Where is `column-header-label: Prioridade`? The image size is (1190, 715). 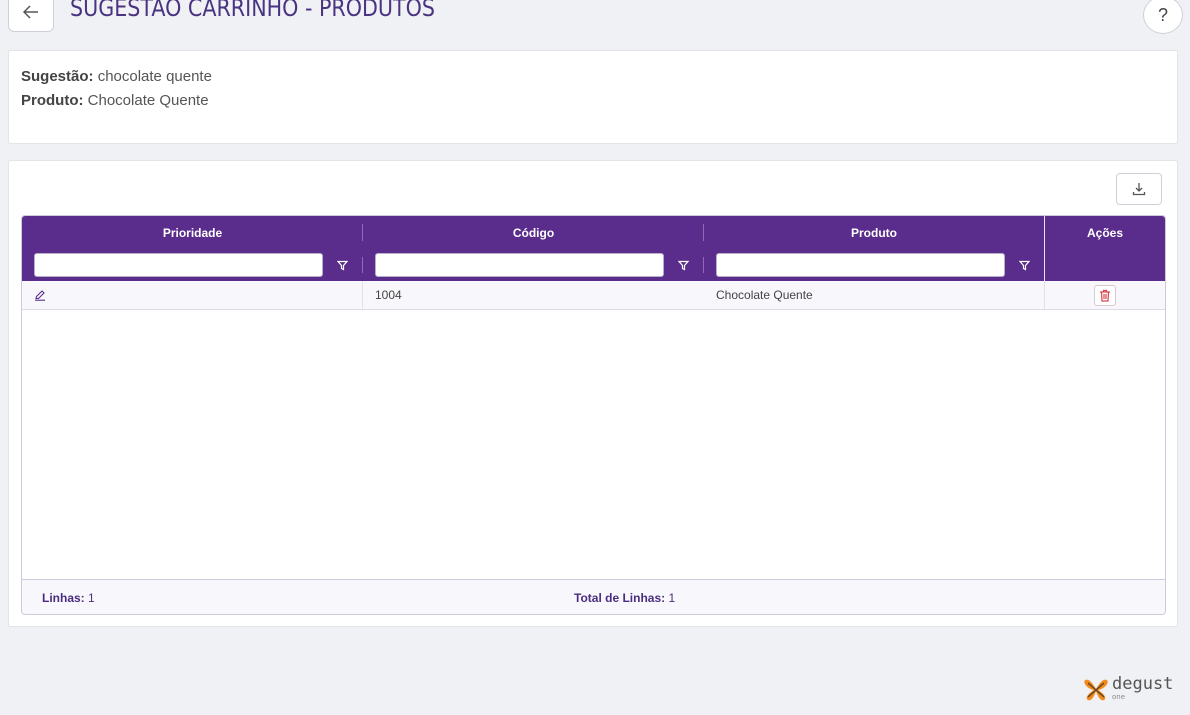
column-header-label: Prioridade is located at coordinates (192, 232).